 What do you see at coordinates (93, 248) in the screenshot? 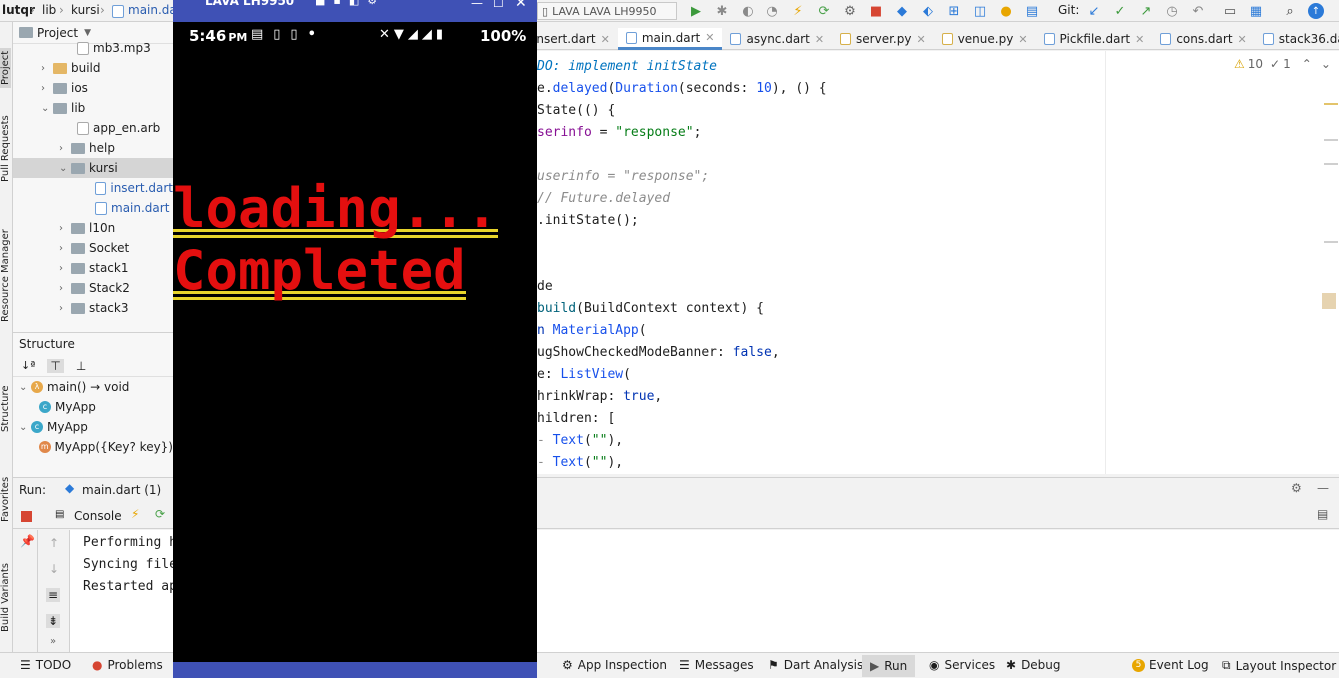
I see `project-tree-item: › Socket` at bounding box center [93, 248].